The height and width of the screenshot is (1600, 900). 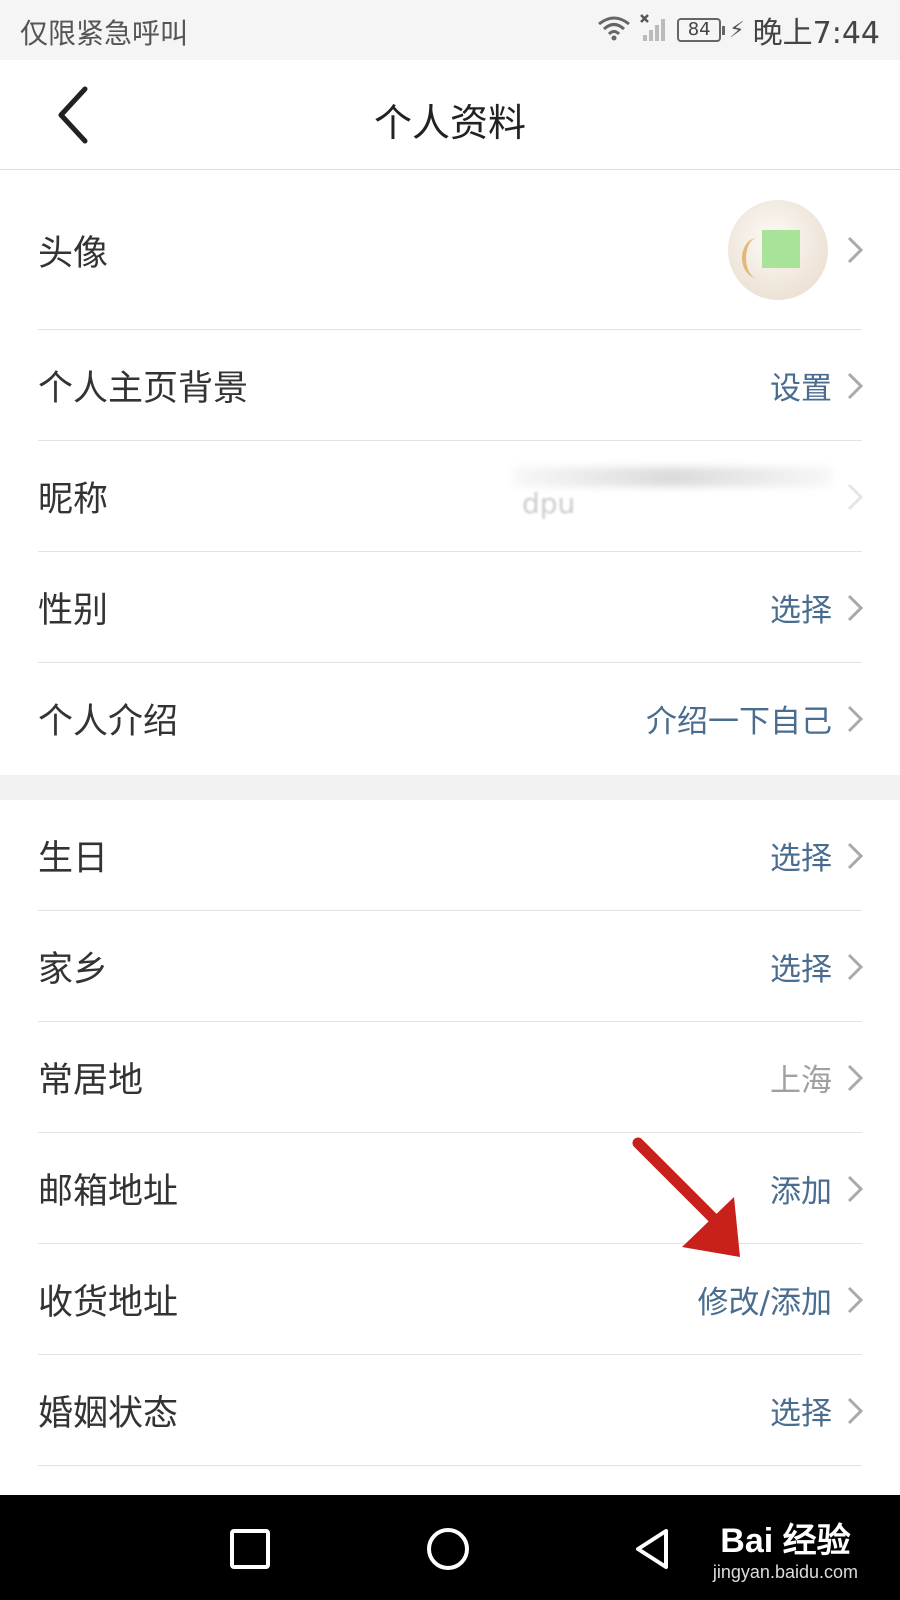 I want to click on row-label: 头像, so click(x=73, y=253).